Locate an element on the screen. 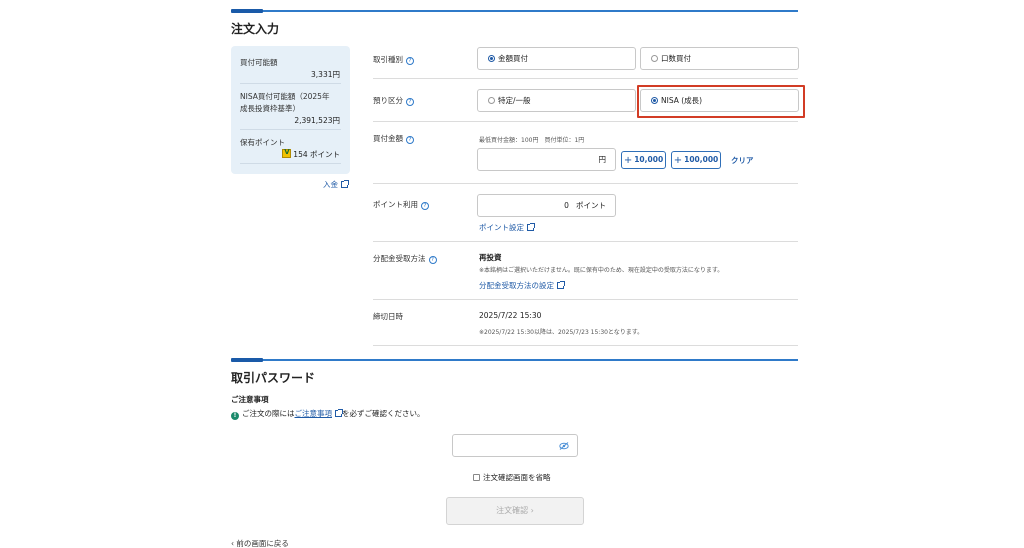 This screenshot has width=1024, height=548. nisa-buying-power-value: 2,391,523円 is located at coordinates (317, 120).